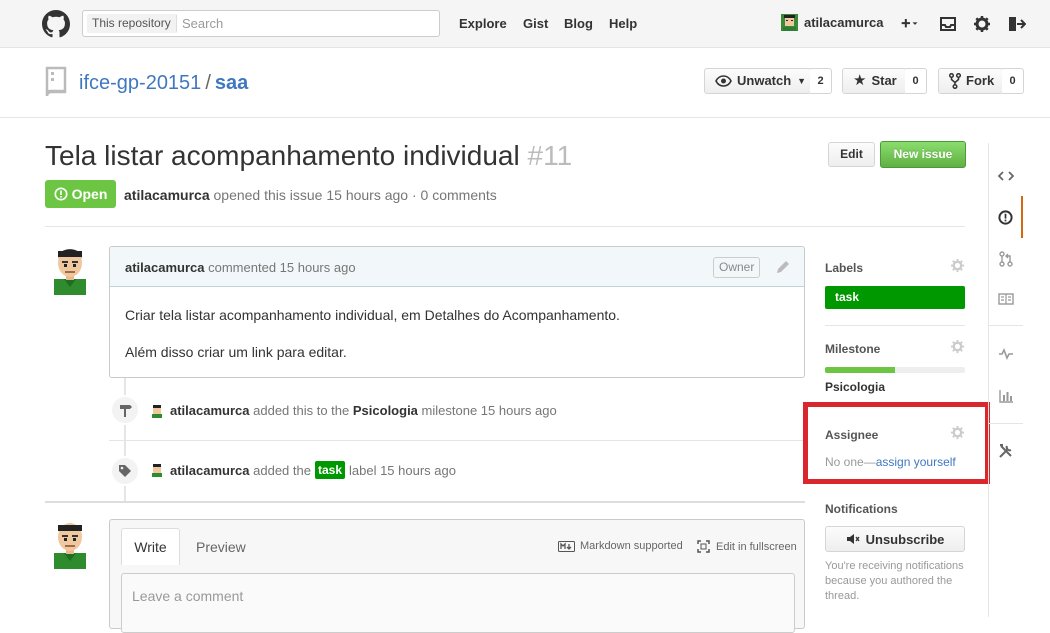 The image size is (1050, 633). Describe the element at coordinates (916, 81) in the screenshot. I see `star-count: 0` at that location.